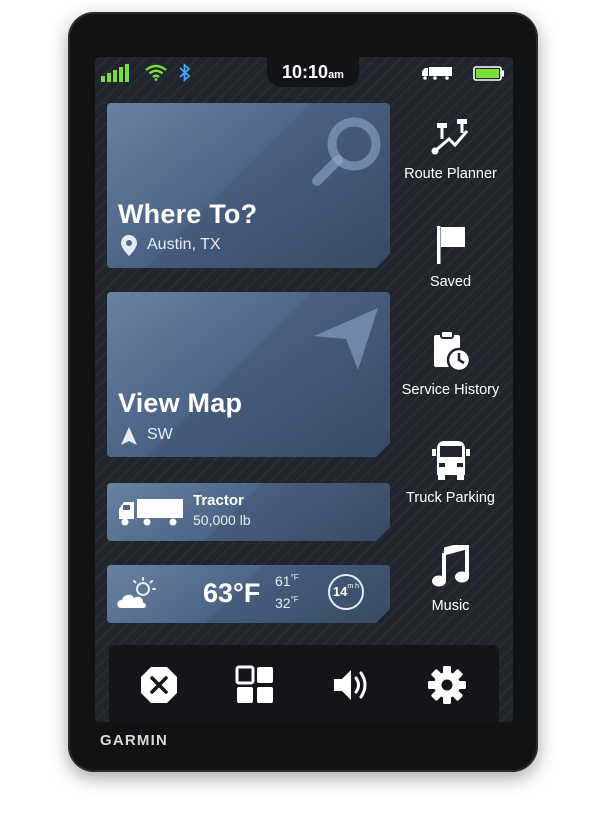 Image resolution: width=600 pixels, height=822 pixels. I want to click on vehicle-tile: Tractor 50,000 lb, so click(248, 512).